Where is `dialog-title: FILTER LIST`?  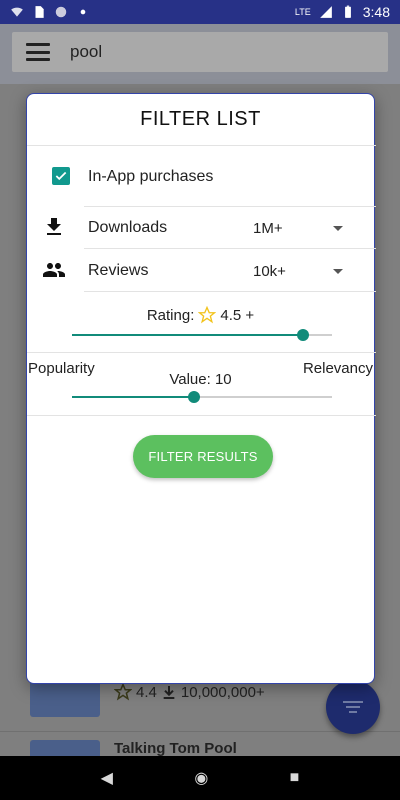
dialog-title: FILTER LIST is located at coordinates (200, 119).